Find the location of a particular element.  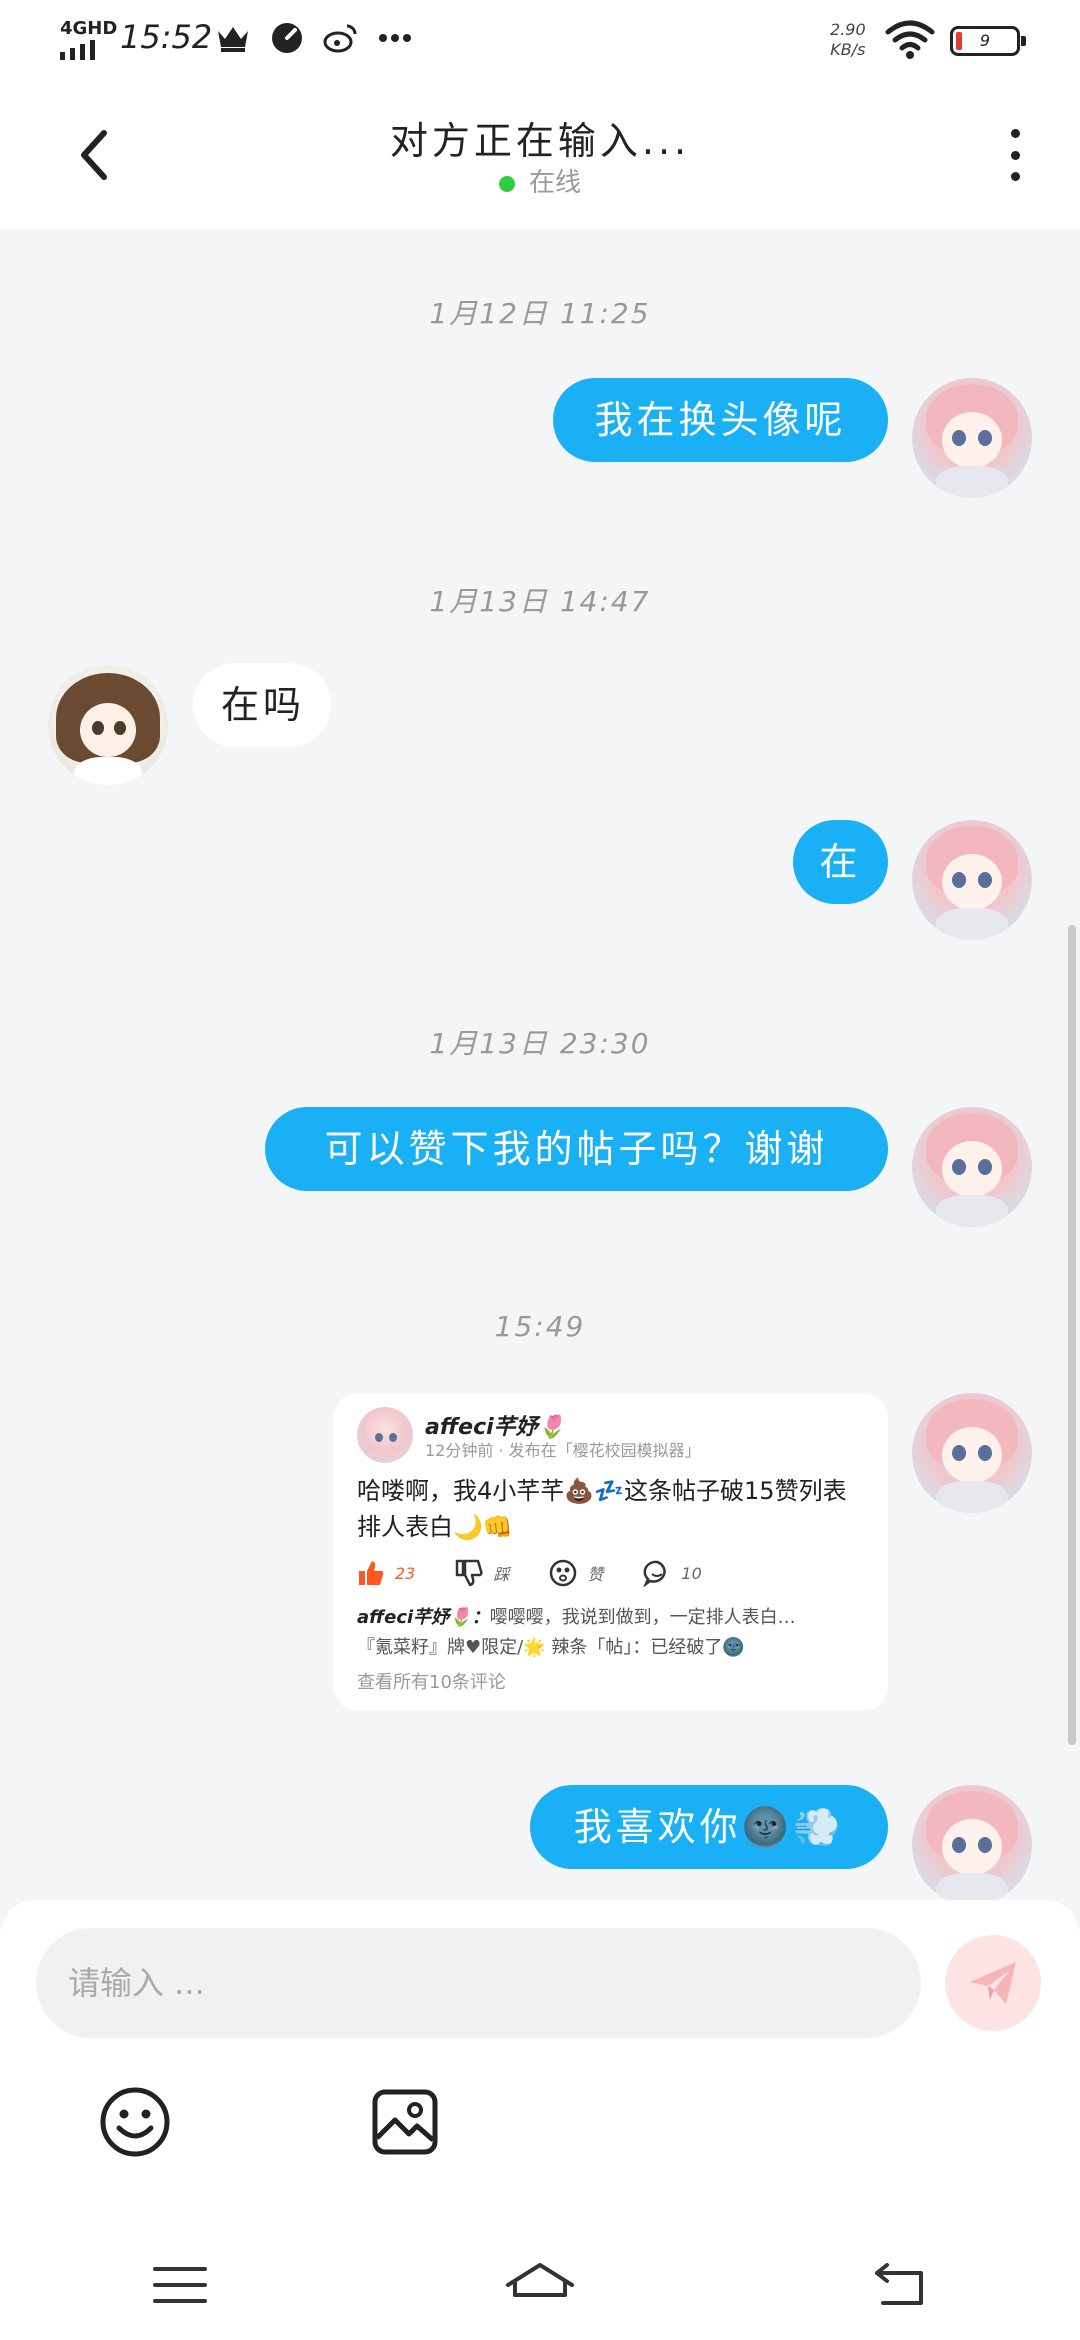

thumbs-down-icon is located at coordinates (469, 1573).